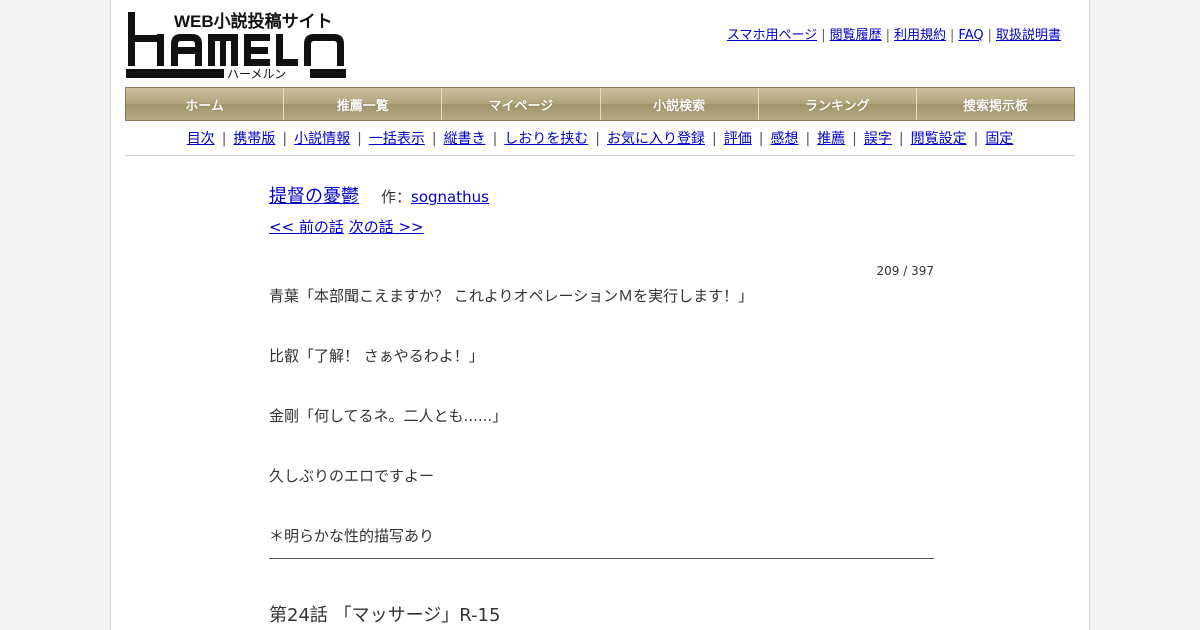  What do you see at coordinates (352, 536) in the screenshot?
I see `preface-line: ＊明らかな性的描写あり` at bounding box center [352, 536].